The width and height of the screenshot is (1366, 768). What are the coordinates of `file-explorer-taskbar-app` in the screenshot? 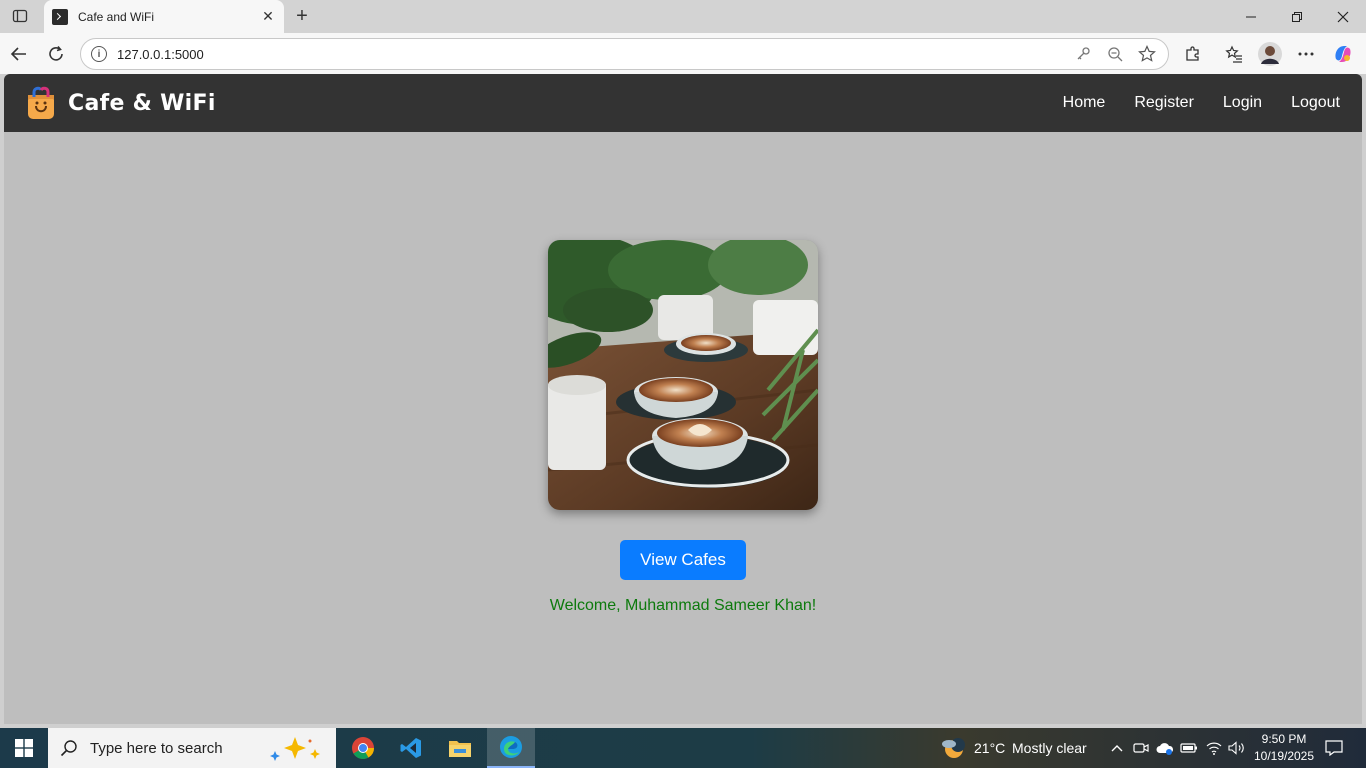 It's located at (460, 748).